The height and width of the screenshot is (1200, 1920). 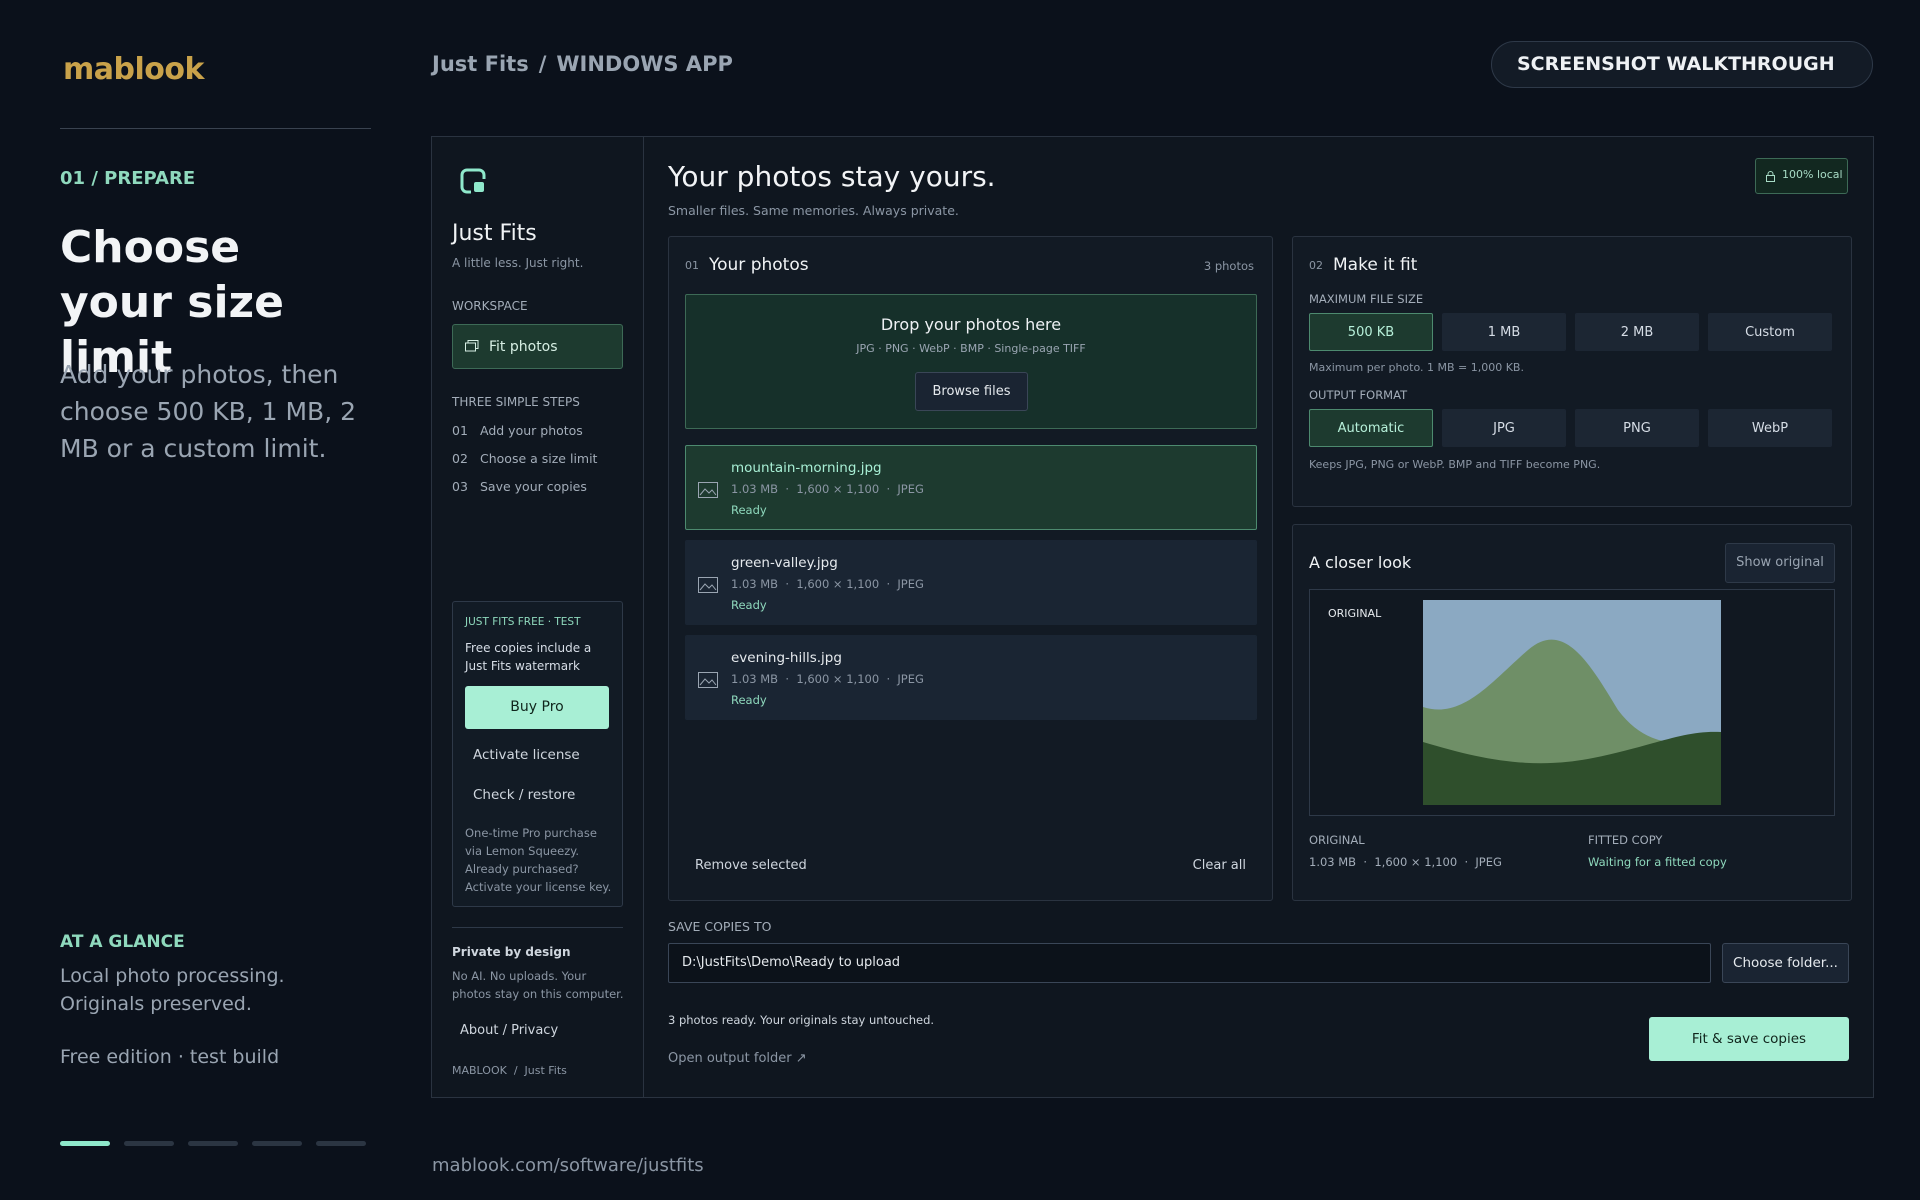 What do you see at coordinates (1228, 266) in the screenshot?
I see `photo-count: 3 photos` at bounding box center [1228, 266].